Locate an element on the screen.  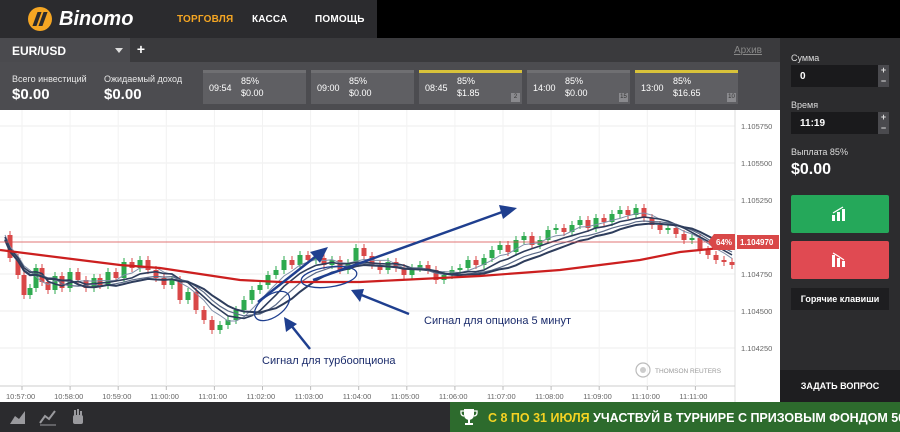
turbo-signal-label: Сигнал для турбоопциона is located at coordinates (329, 361).